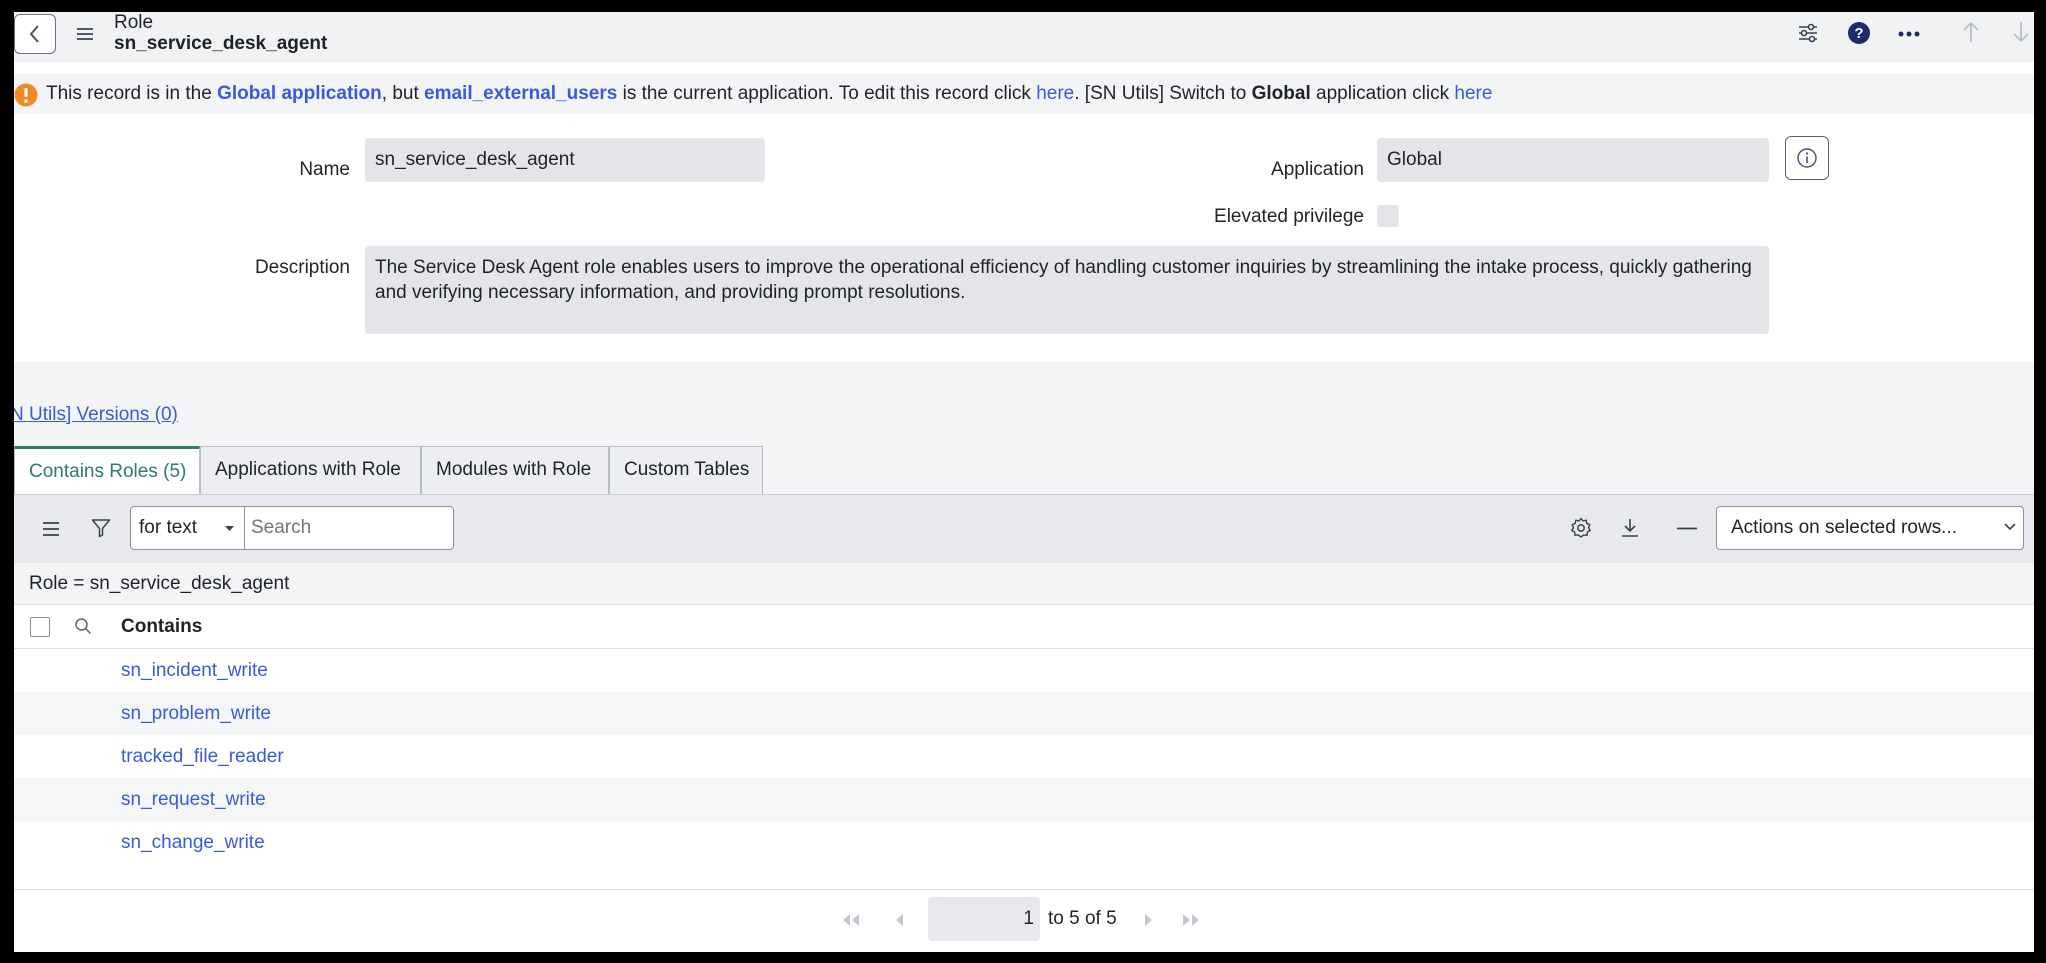  I want to click on banner-global-bold: Global, so click(1281, 93).